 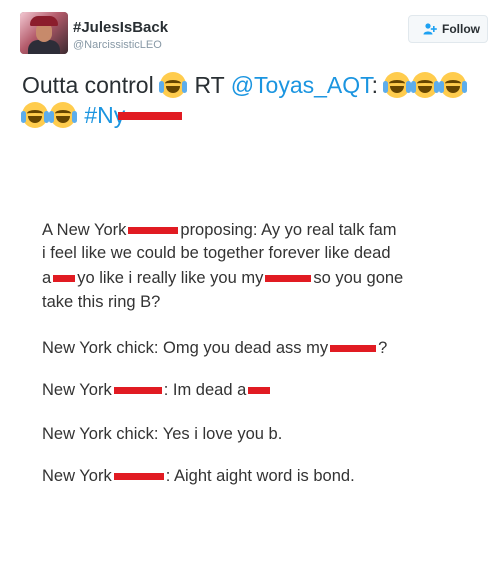 I want to click on photo-line-1: A New York proposing: Ay yo real talk fam, so click(x=219, y=230).